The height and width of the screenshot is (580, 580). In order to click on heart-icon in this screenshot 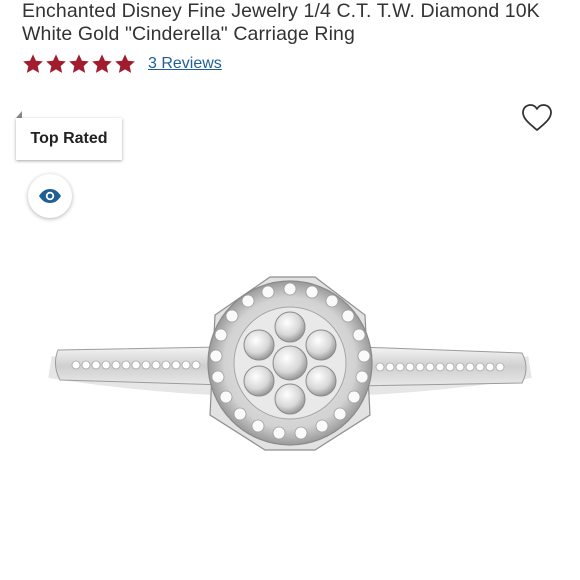, I will do `click(537, 118)`.